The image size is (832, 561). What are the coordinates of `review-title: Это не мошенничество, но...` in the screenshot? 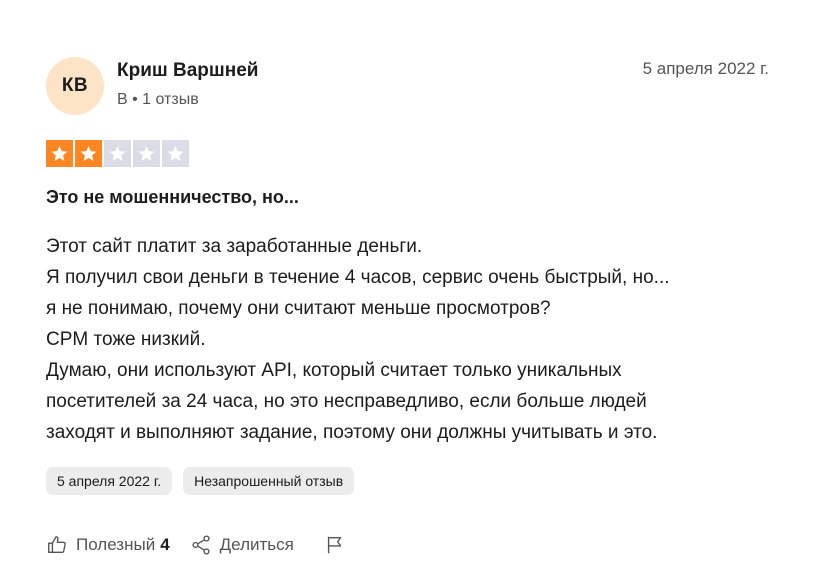 It's located at (172, 197).